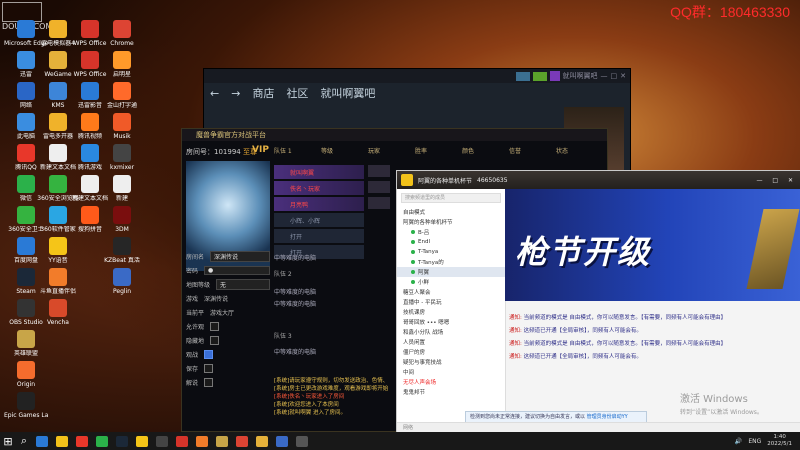 This screenshot has width=800, height=450. Describe the element at coordinates (122, 441) in the screenshot. I see `steam-icon` at that location.